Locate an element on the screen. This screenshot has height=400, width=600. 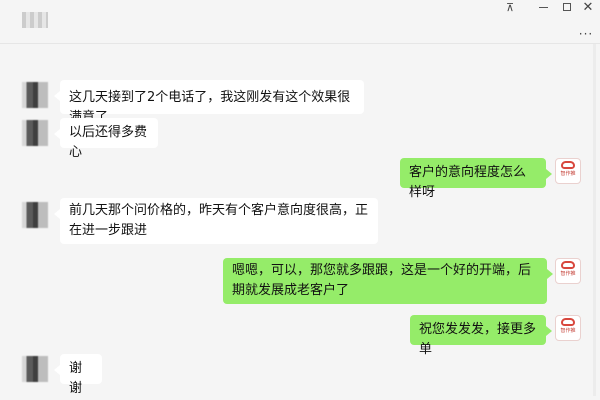
minimize-icon is located at coordinates (543, 8).